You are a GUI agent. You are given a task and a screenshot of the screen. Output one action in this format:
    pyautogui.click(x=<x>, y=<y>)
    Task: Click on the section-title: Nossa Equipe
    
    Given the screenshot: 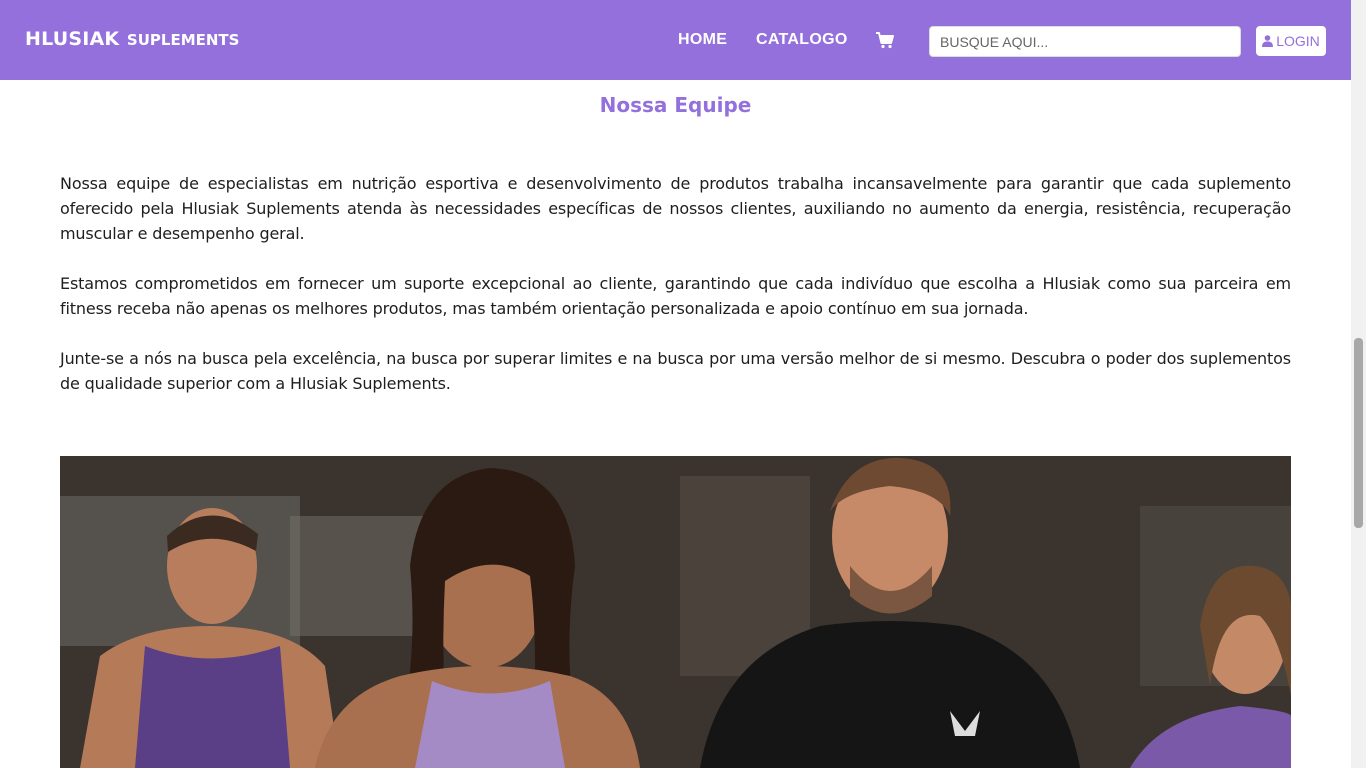 What is the action you would take?
    pyautogui.click(x=675, y=105)
    